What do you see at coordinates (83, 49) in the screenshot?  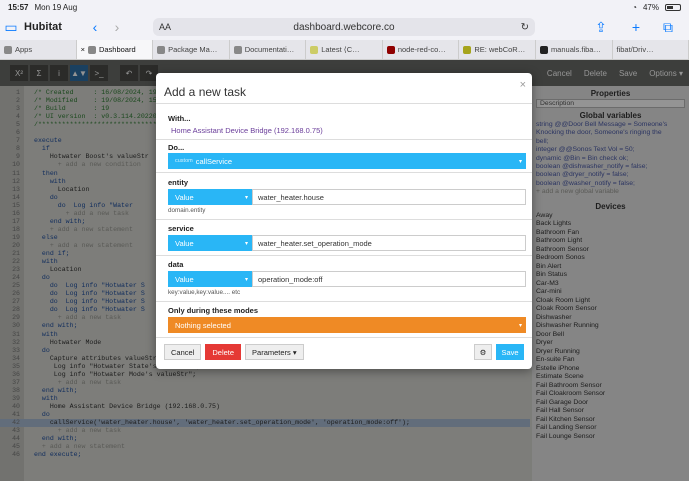 I see `close-tab-icon: ×` at bounding box center [83, 49].